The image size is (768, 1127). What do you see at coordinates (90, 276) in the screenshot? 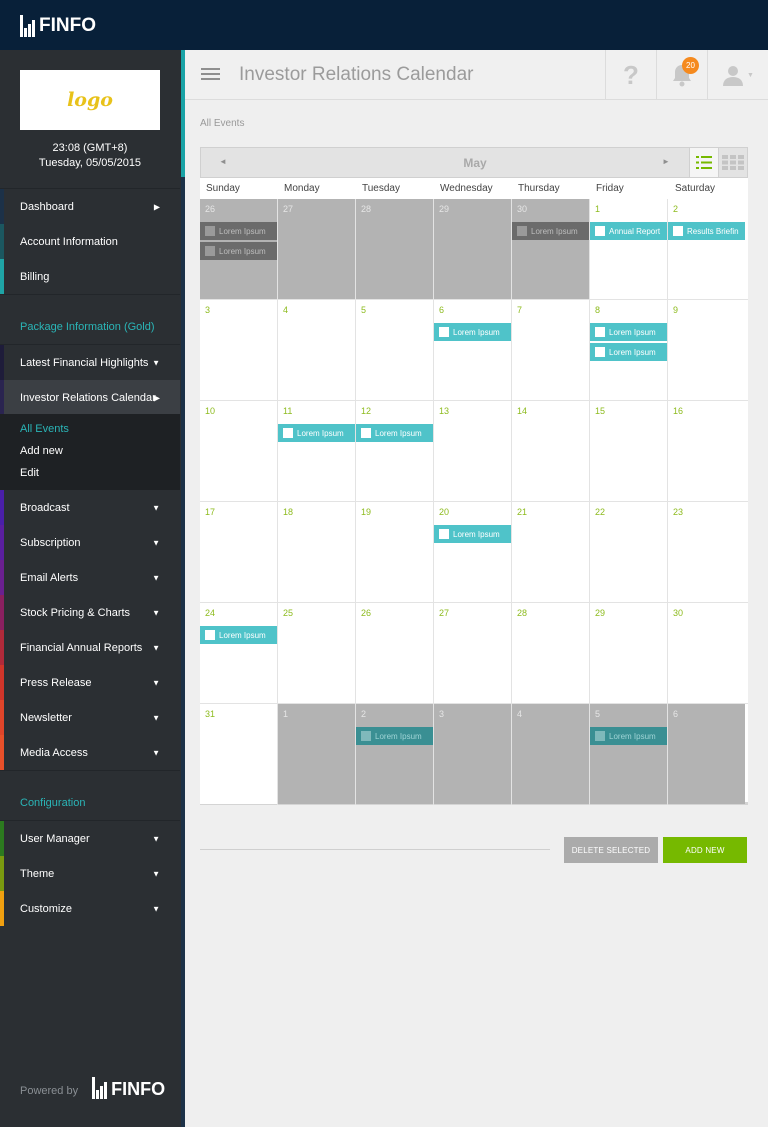
I see `sidebar-item-billing: Billing` at bounding box center [90, 276].